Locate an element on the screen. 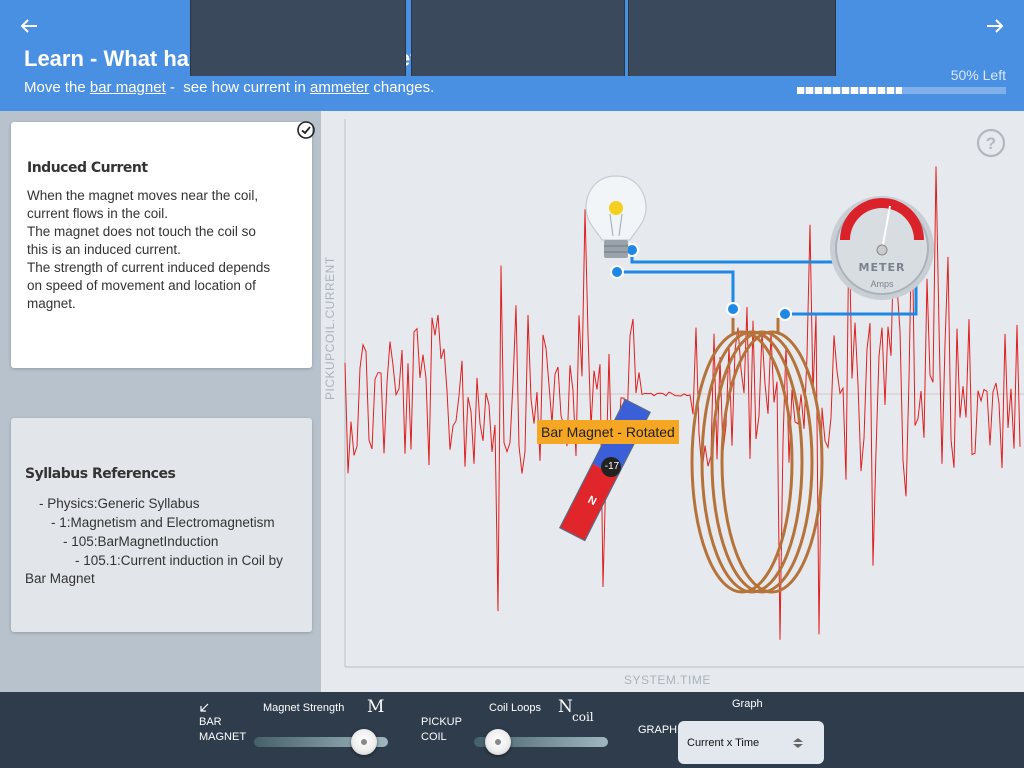 The width and height of the screenshot is (1024, 768). coil-loops-symbol: N is located at coordinates (565, 707).